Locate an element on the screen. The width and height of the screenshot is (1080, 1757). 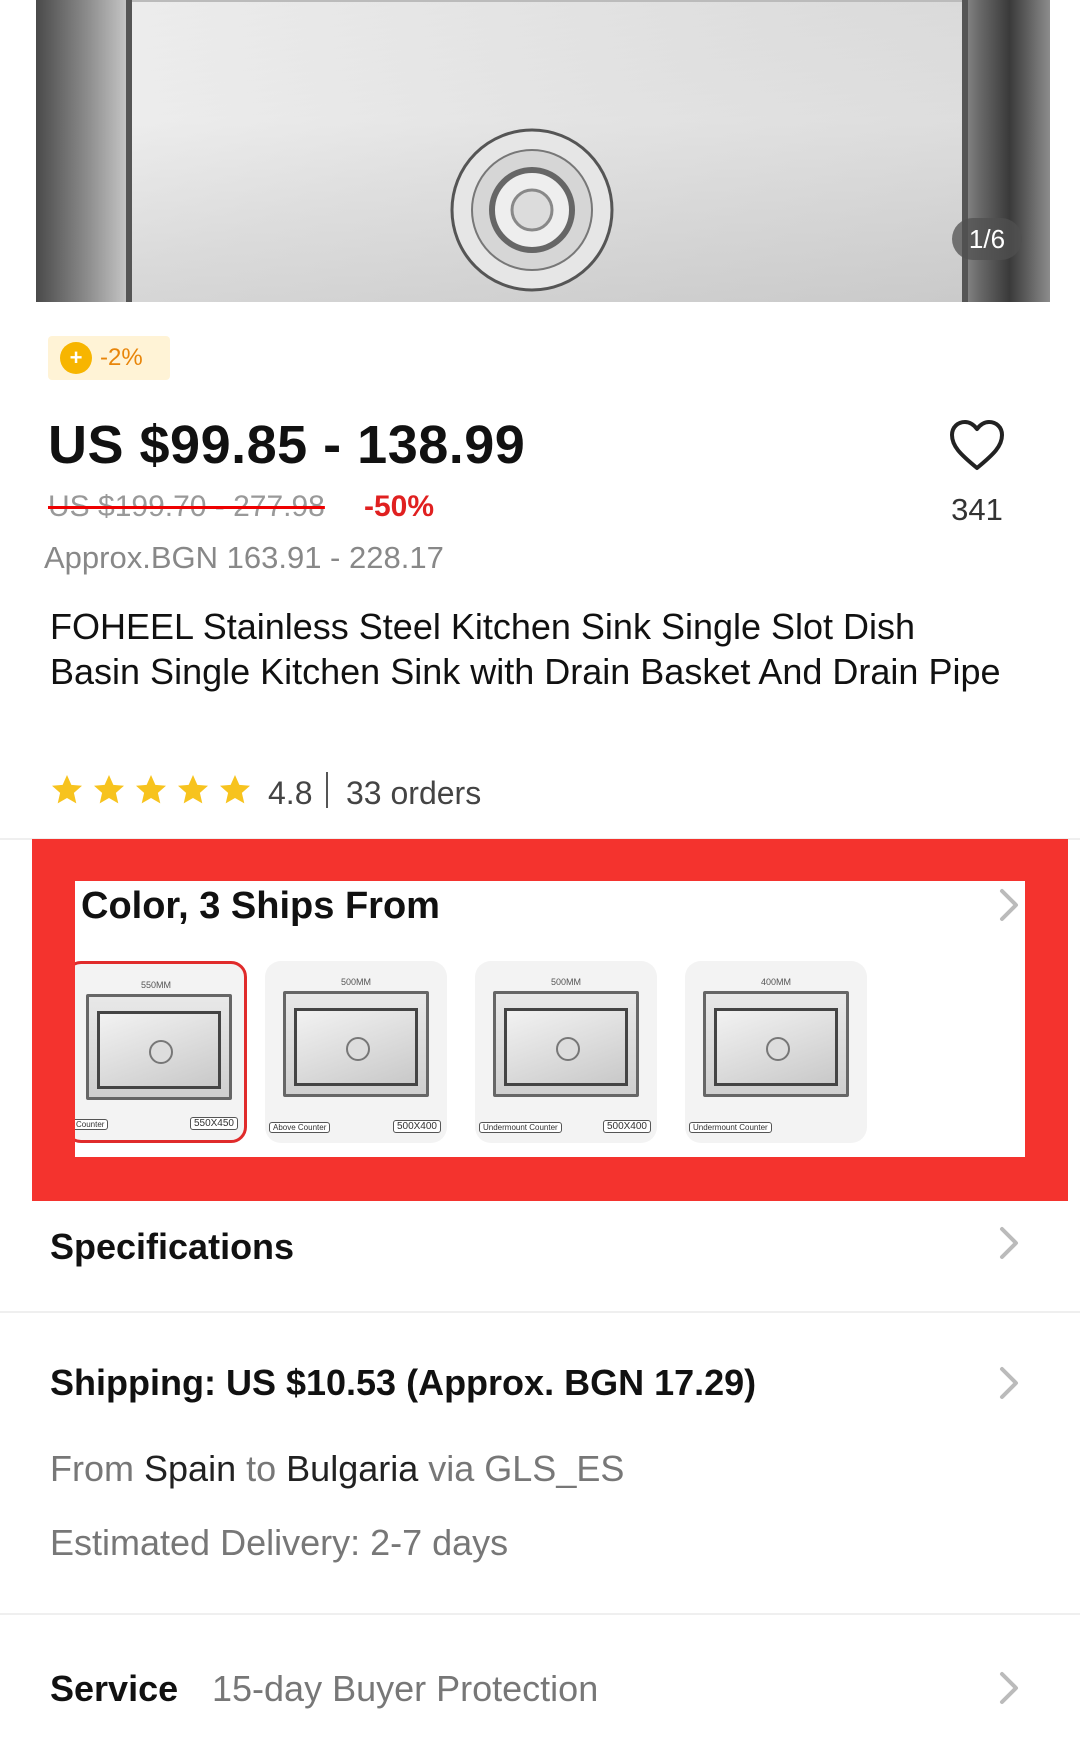
variation-option-2: 500MM Above Counter 500X400 is located at coordinates (356, 1052).